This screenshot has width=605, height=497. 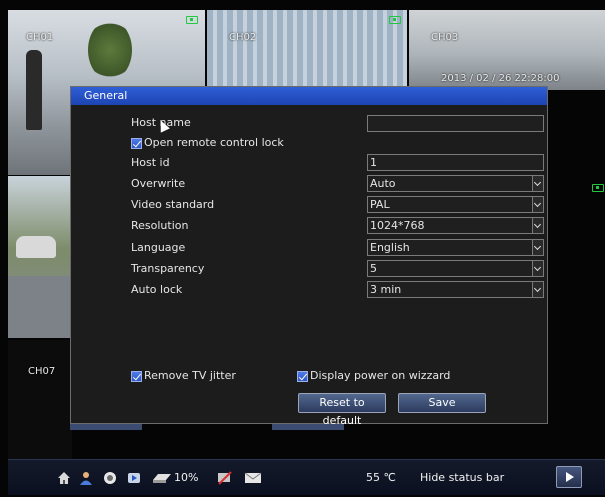 I want to click on auto-lock-label: Auto lock, so click(x=157, y=289).